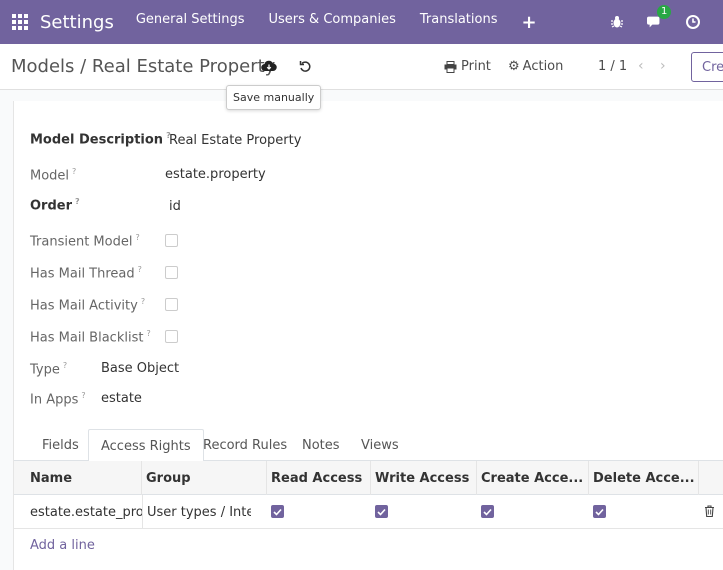  I want to click on pager-value: 1 / 1, so click(612, 66).